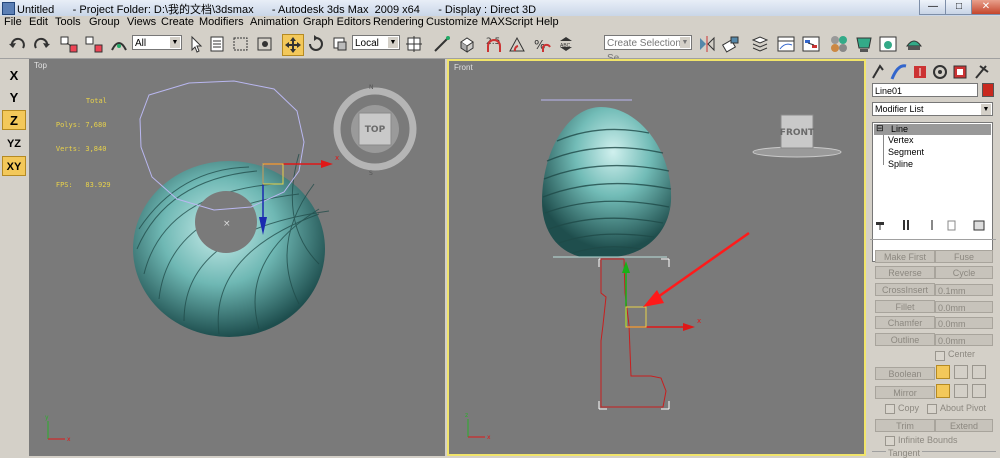 The width and height of the screenshot is (1000, 458). What do you see at coordinates (890, 441) in the screenshot?
I see `infinite-bounds-checkbox` at bounding box center [890, 441].